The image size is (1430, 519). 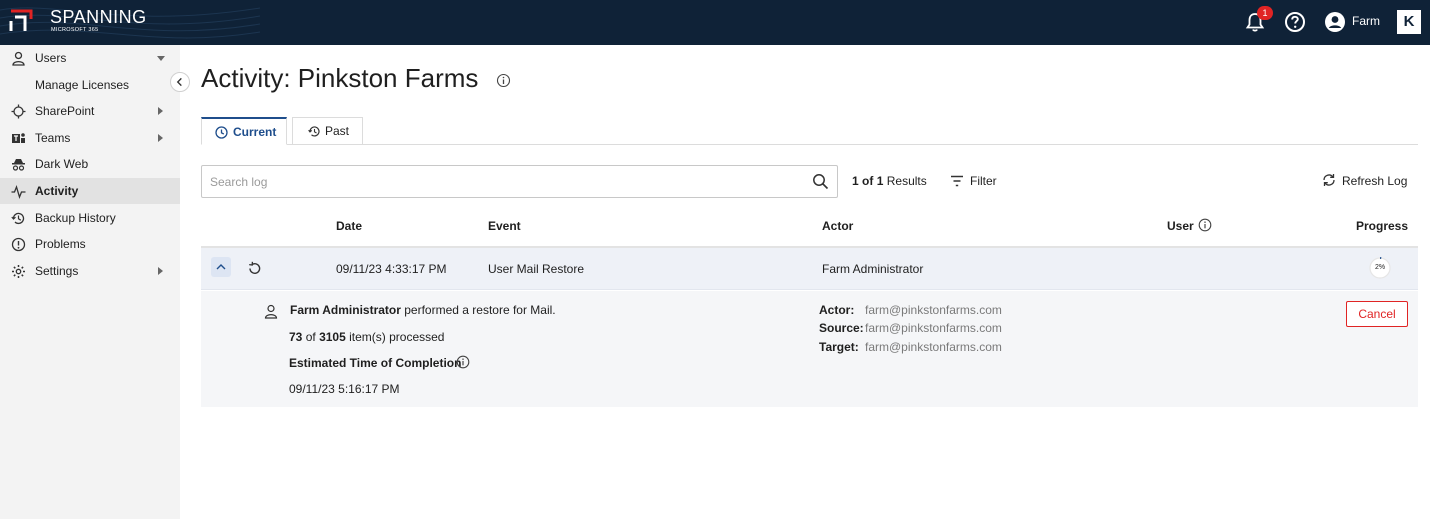 I want to click on progress-label: 2%, so click(x=1380, y=267).